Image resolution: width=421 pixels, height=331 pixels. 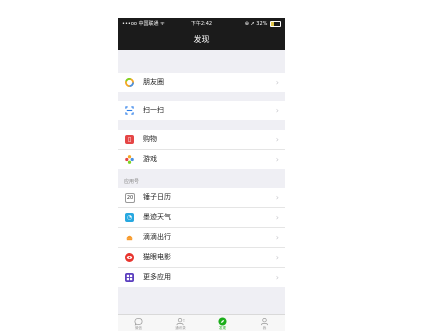 I want to click on discover-icon, so click(x=222, y=321).